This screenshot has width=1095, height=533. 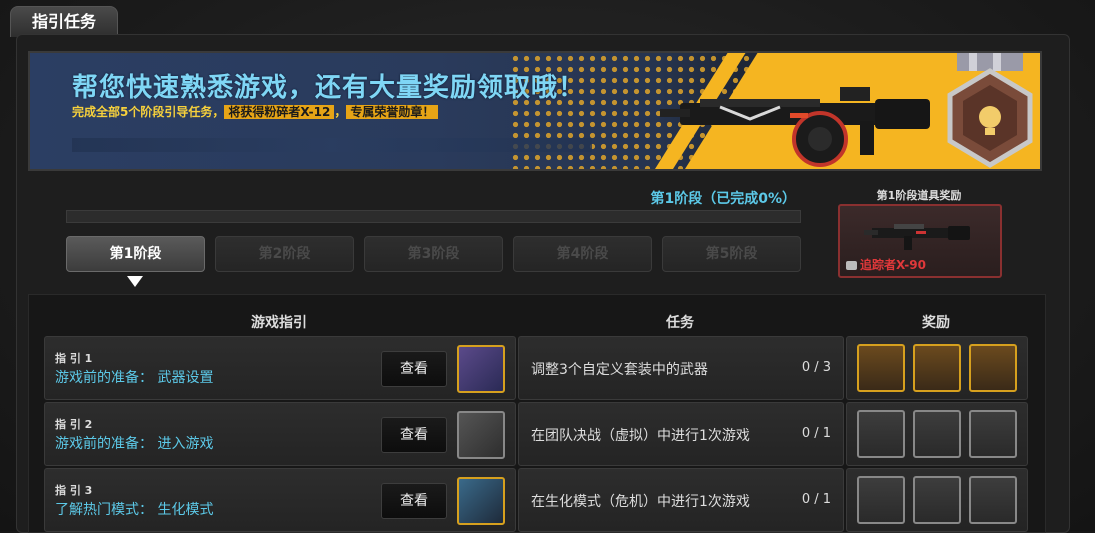 I want to click on active-stage-indicator-icon, so click(x=135, y=281).